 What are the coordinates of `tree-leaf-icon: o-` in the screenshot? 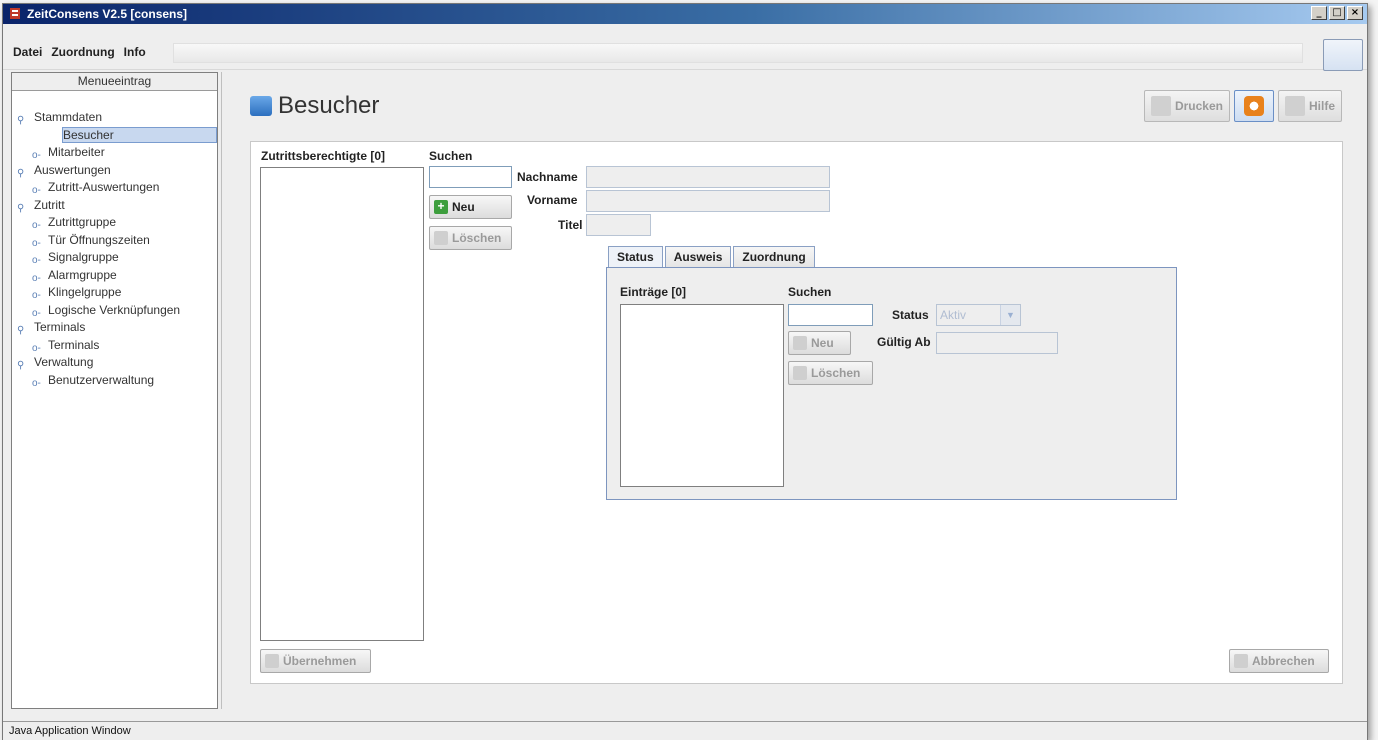 It's located at (36, 383).